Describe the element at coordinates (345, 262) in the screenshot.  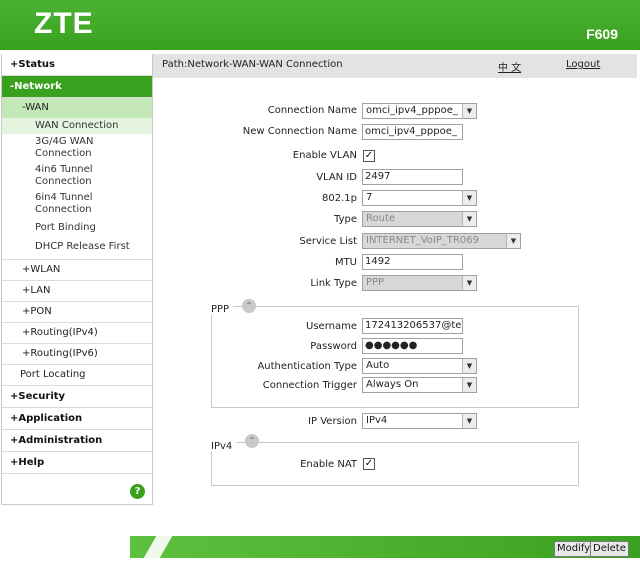
I see `mtu-label: MTU` at that location.